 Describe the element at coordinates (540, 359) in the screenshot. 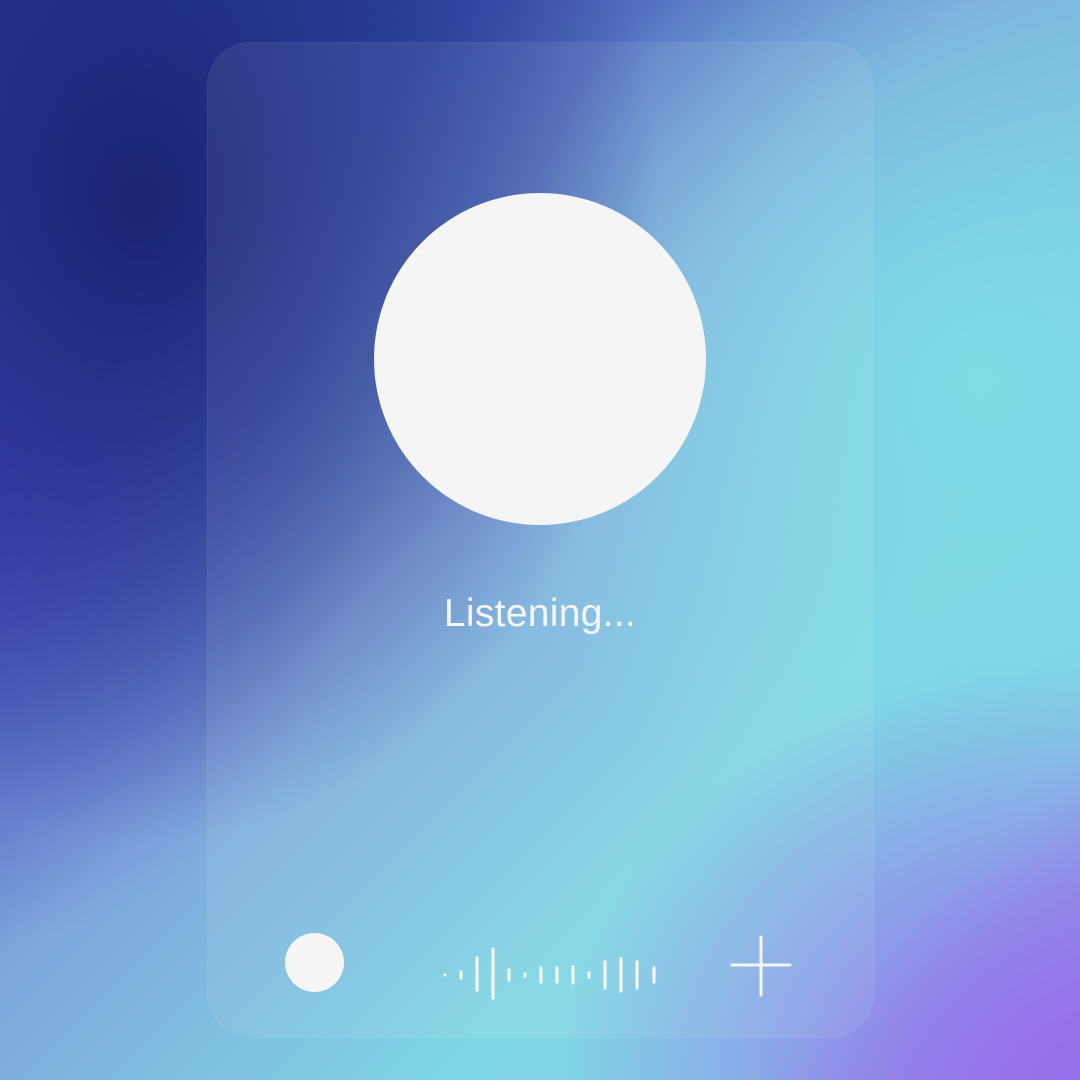

I see `avatar` at that location.